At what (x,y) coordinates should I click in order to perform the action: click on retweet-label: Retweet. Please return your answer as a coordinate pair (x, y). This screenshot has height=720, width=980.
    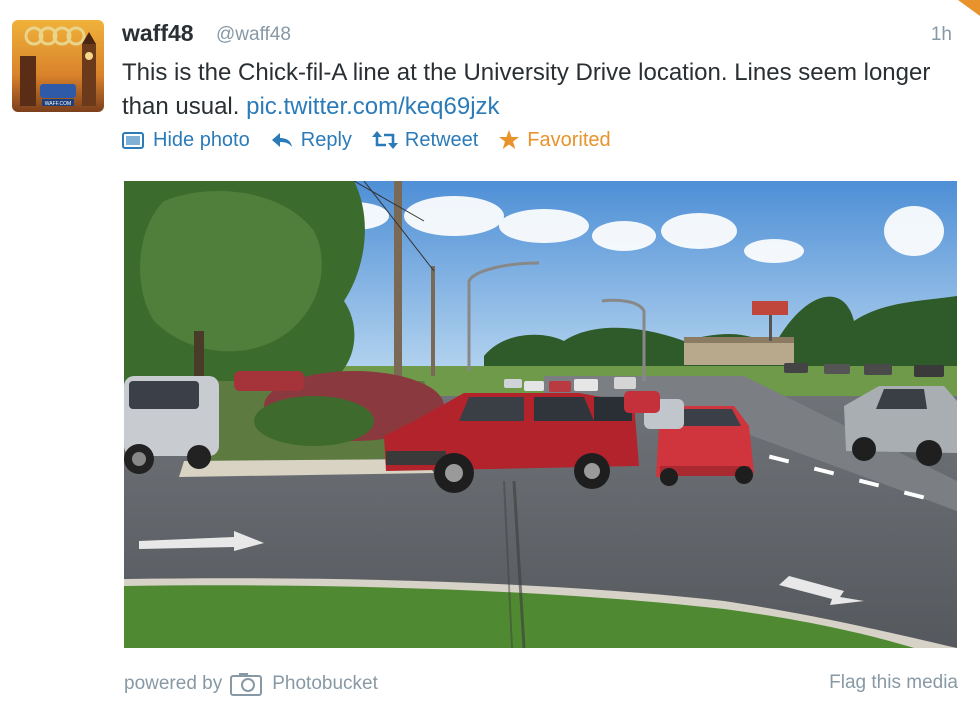
    Looking at the image, I should click on (441, 139).